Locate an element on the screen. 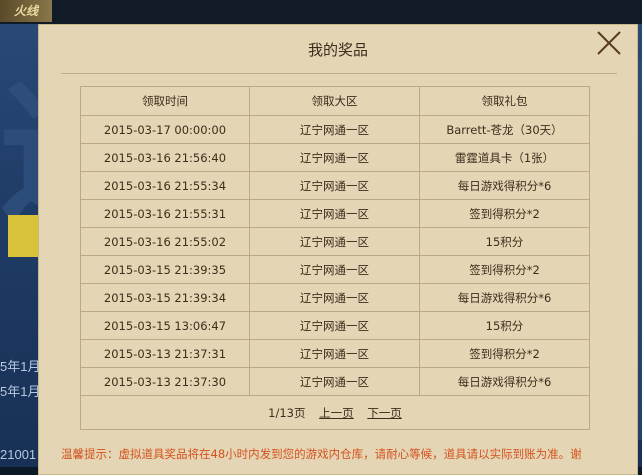  table-row: 2015-03-15 13:06:47 辽宁网通一区 15积分 is located at coordinates (335, 325).